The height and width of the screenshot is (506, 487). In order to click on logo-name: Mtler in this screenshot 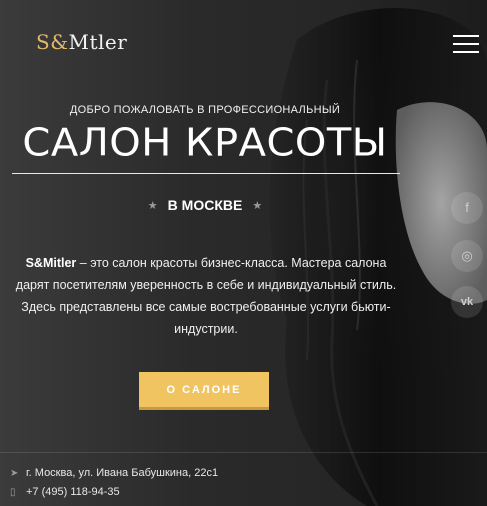, I will do `click(98, 42)`.